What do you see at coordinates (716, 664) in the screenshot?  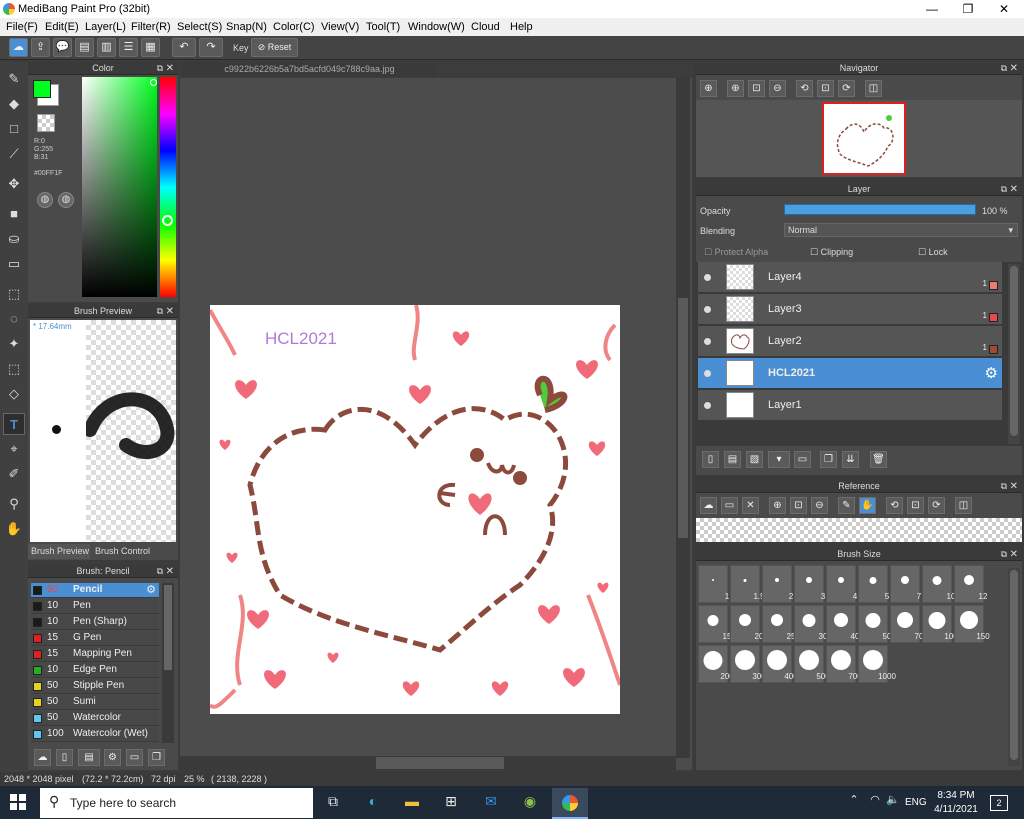 I see `brush-size-option: 200` at bounding box center [716, 664].